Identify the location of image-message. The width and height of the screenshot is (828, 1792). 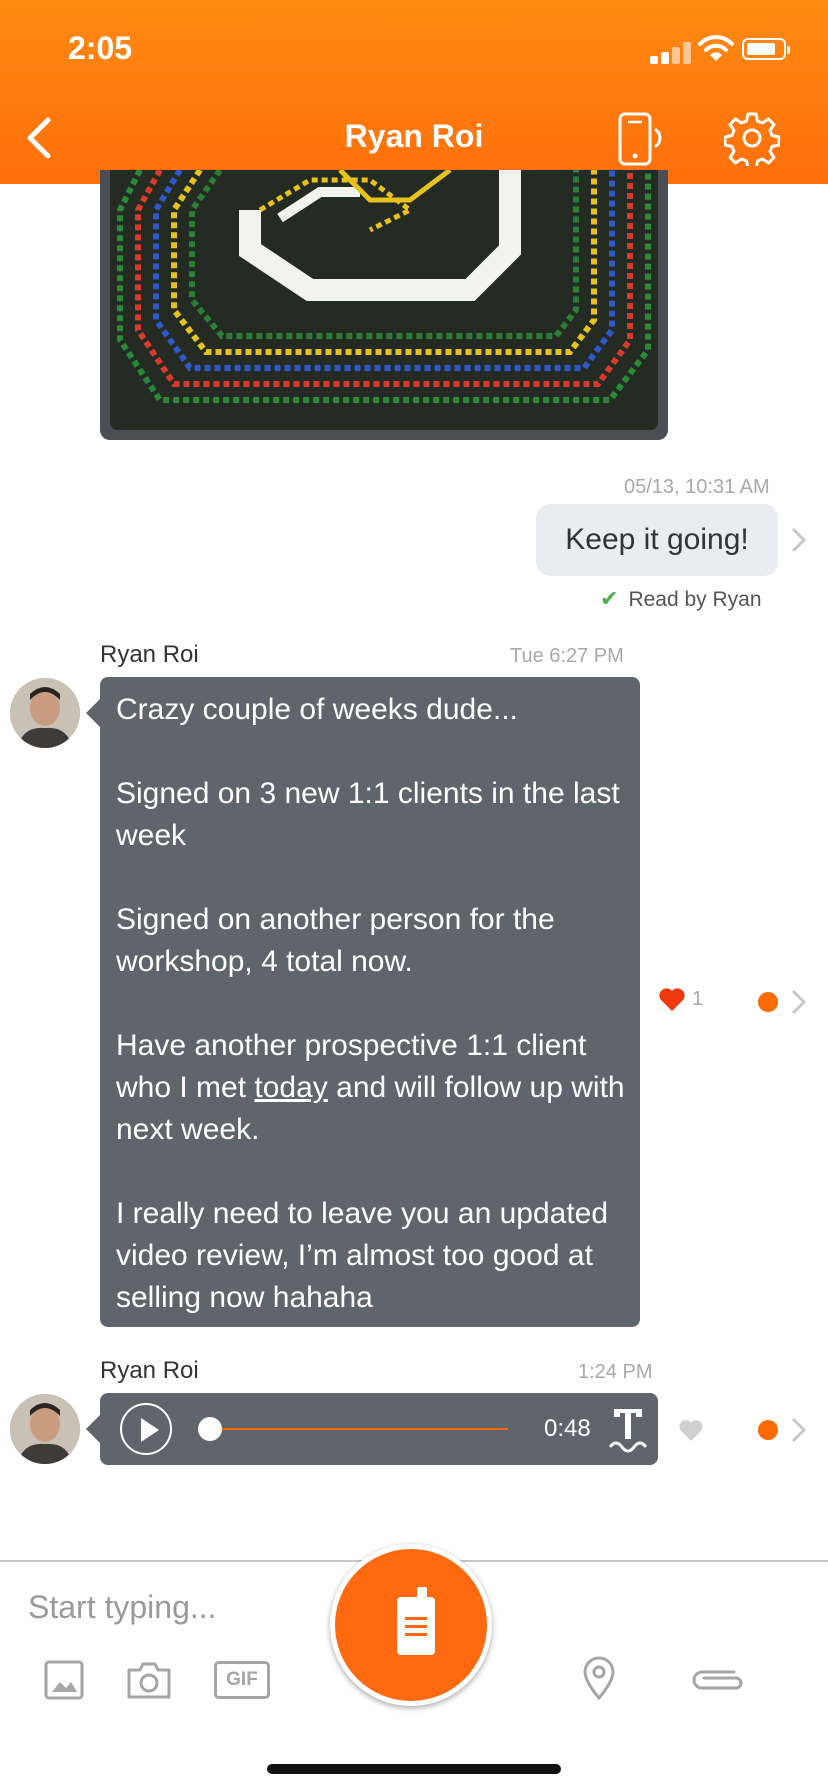
(384, 305).